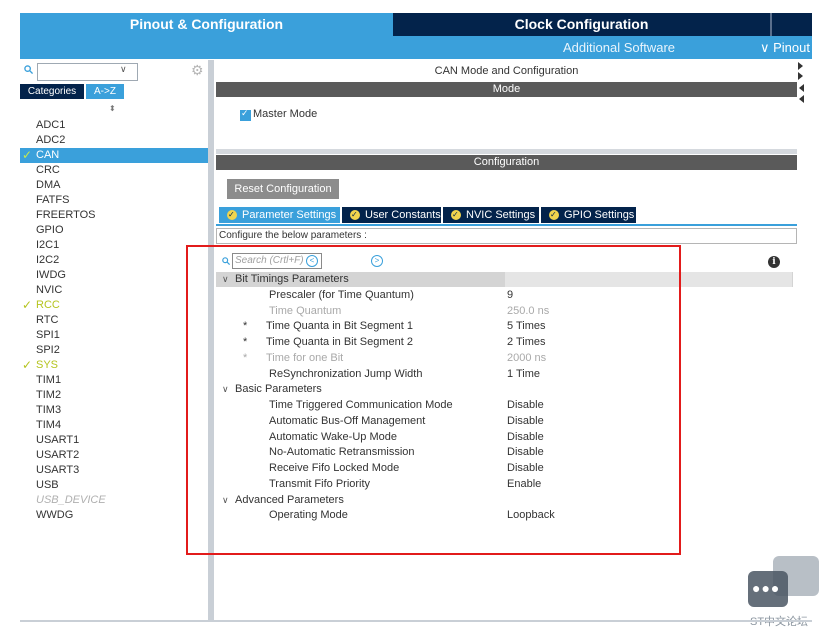 This screenshot has height=639, width=827. Describe the element at coordinates (506, 225) in the screenshot. I see `tab-underline` at that location.